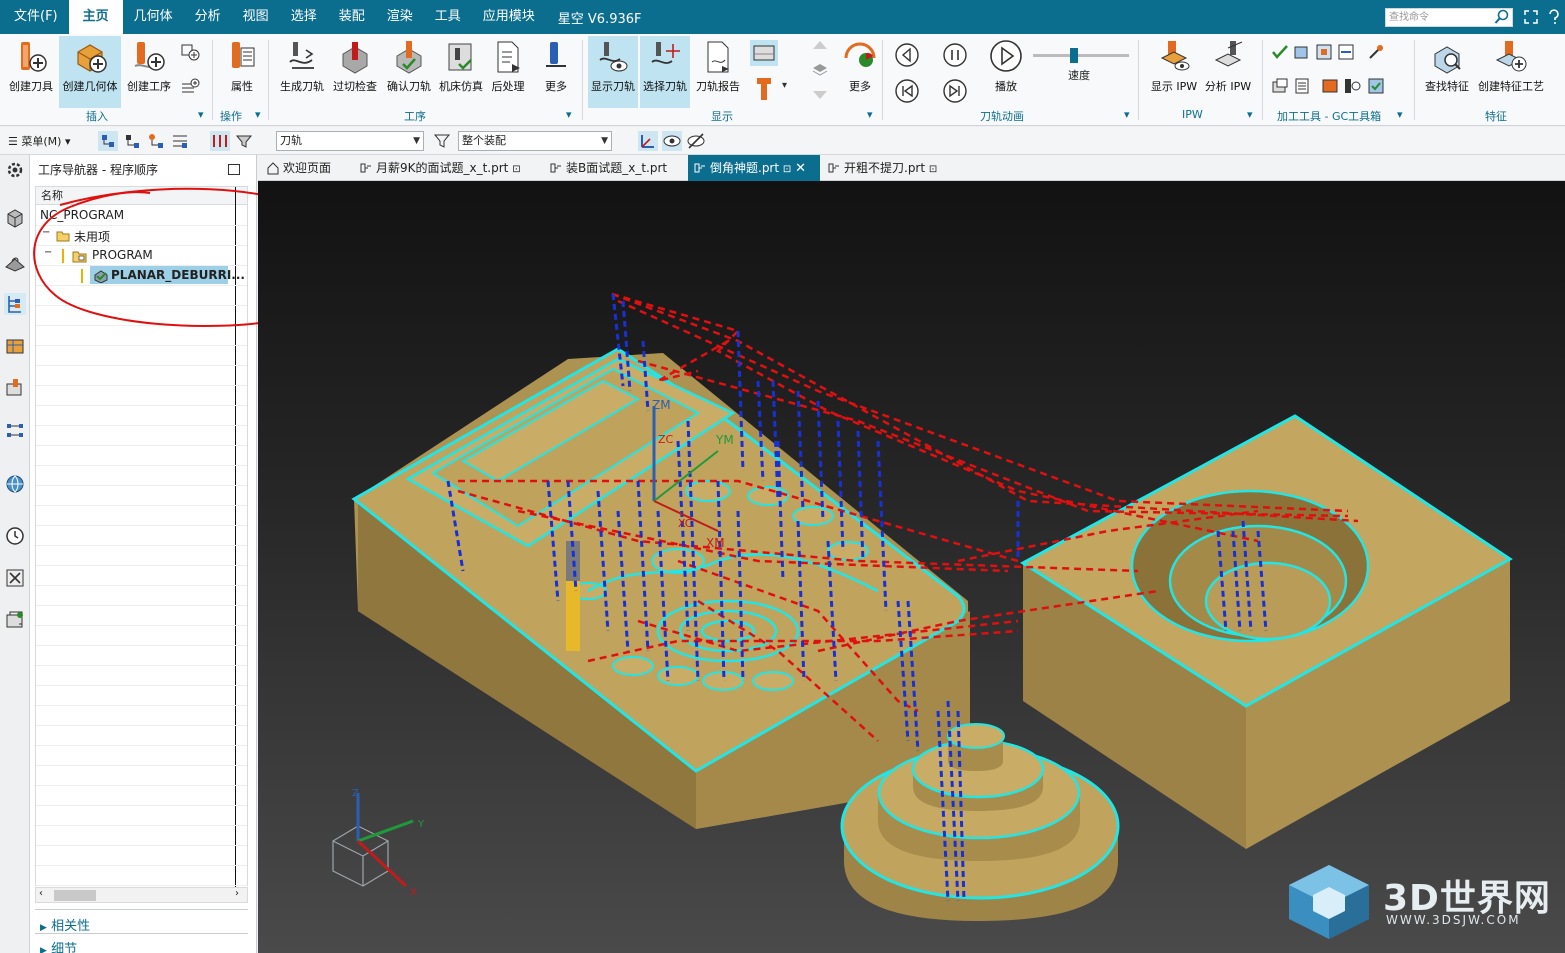 The width and height of the screenshot is (1565, 953). I want to click on tree-row-unused: − 未用项, so click(141, 236).